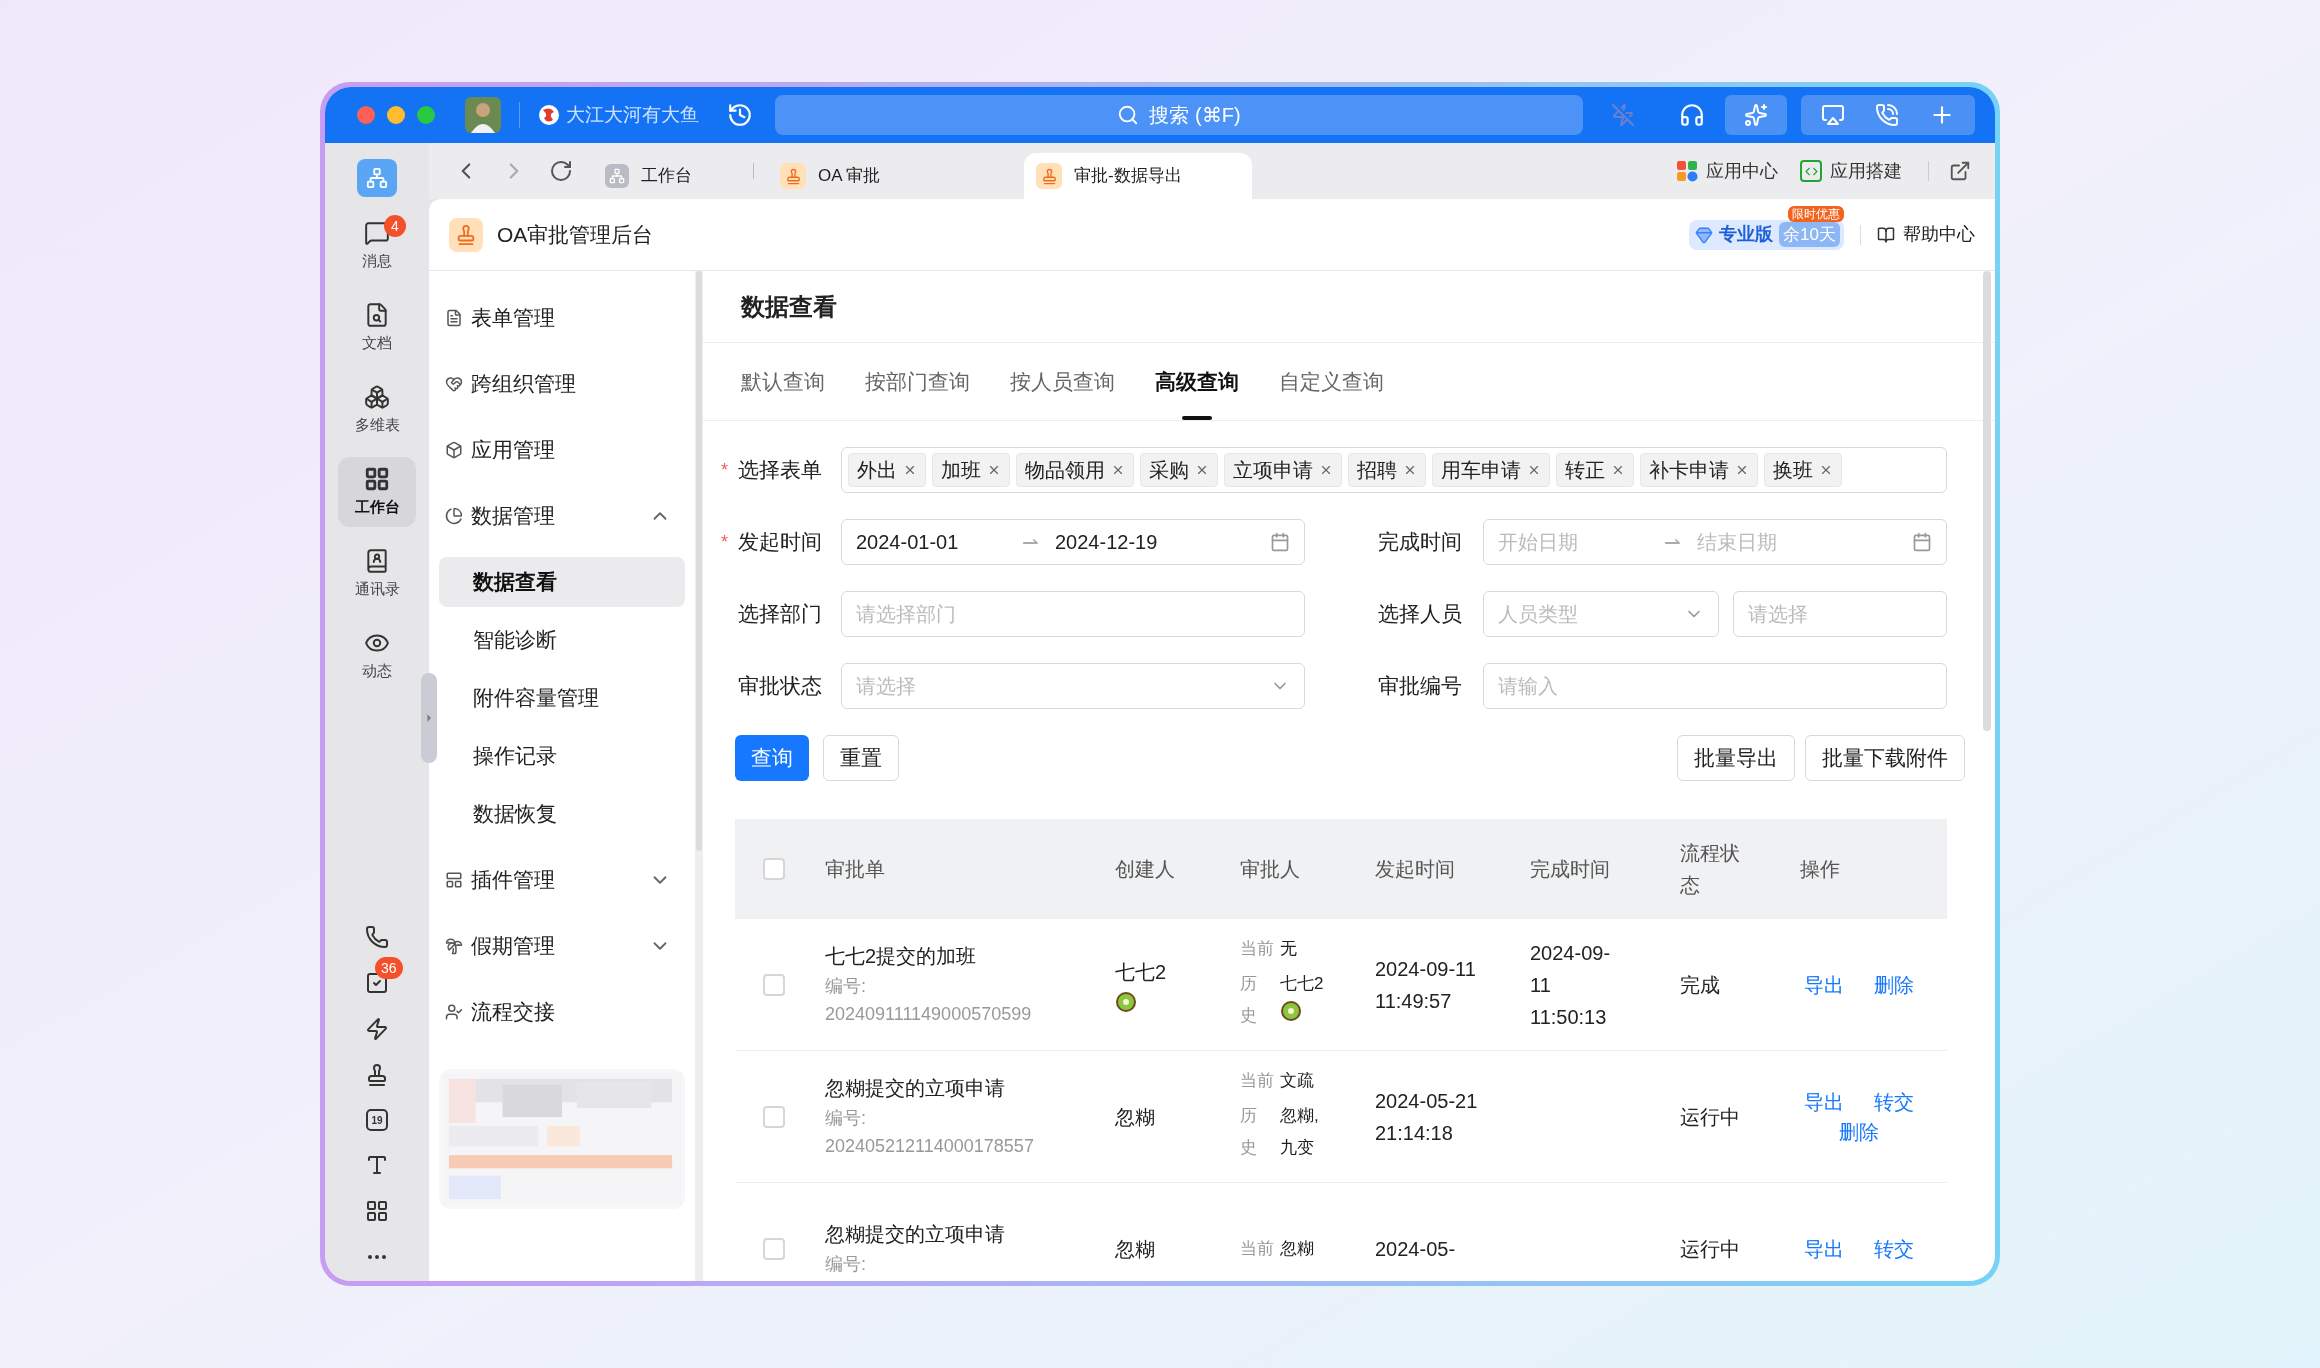 This screenshot has height=1368, width=2320. Describe the element at coordinates (562, 880) in the screenshot. I see `nav-item: 插件管理` at that location.